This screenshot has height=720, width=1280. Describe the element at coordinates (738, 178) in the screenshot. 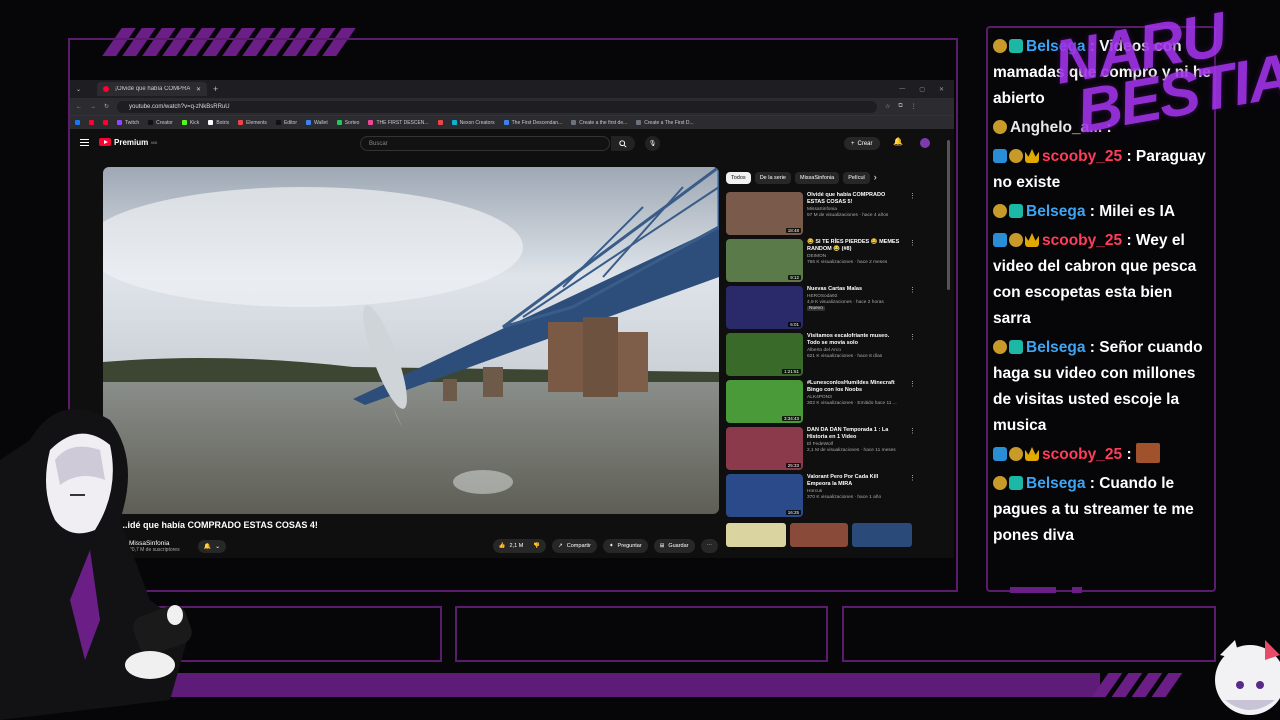

I see `filter-chip: Todos` at that location.